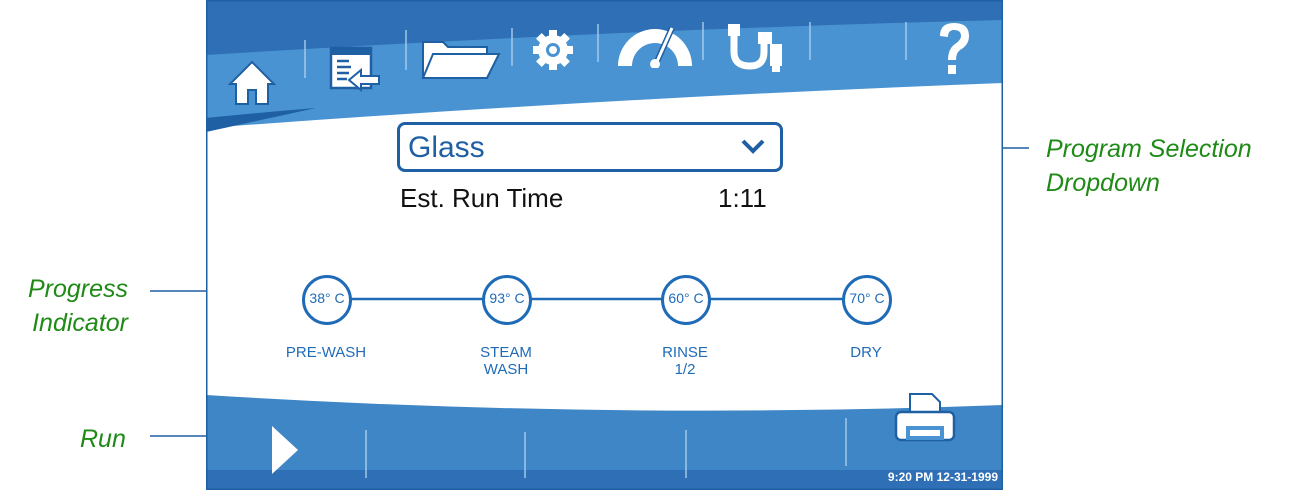 The image size is (1303, 490). What do you see at coordinates (954, 49) in the screenshot?
I see `help-icon` at bounding box center [954, 49].